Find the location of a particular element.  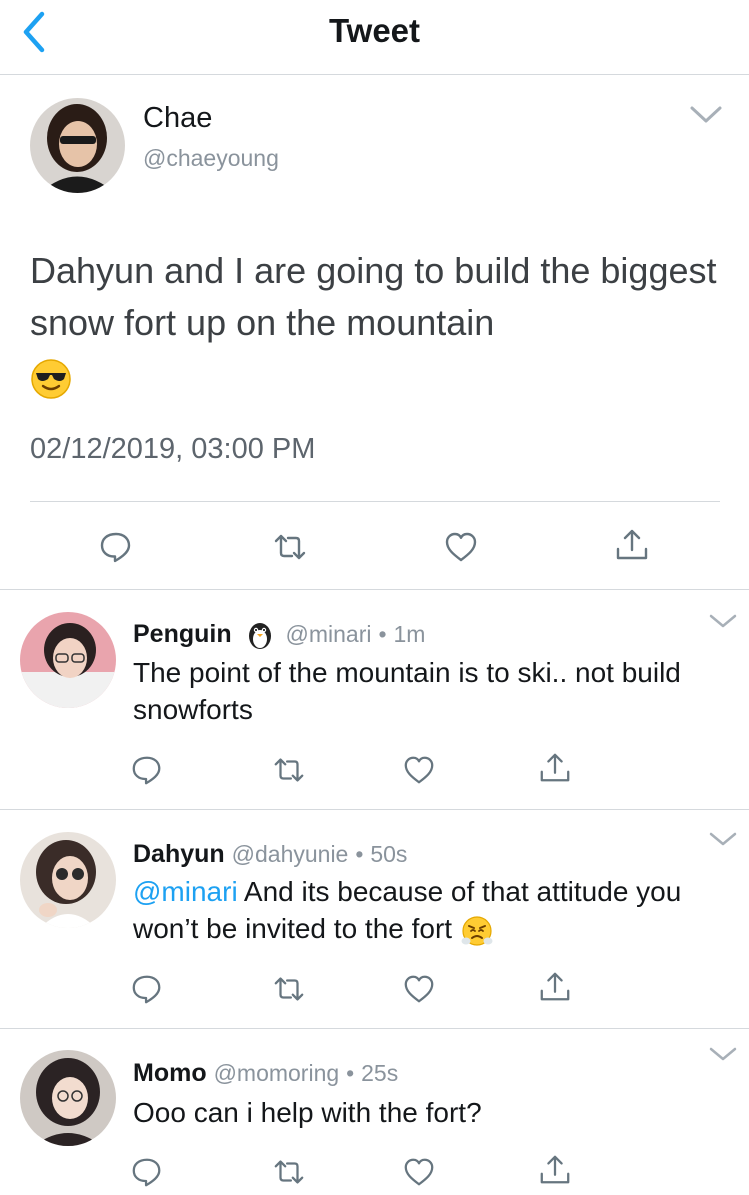

author-name: Dahyun is located at coordinates (179, 854).